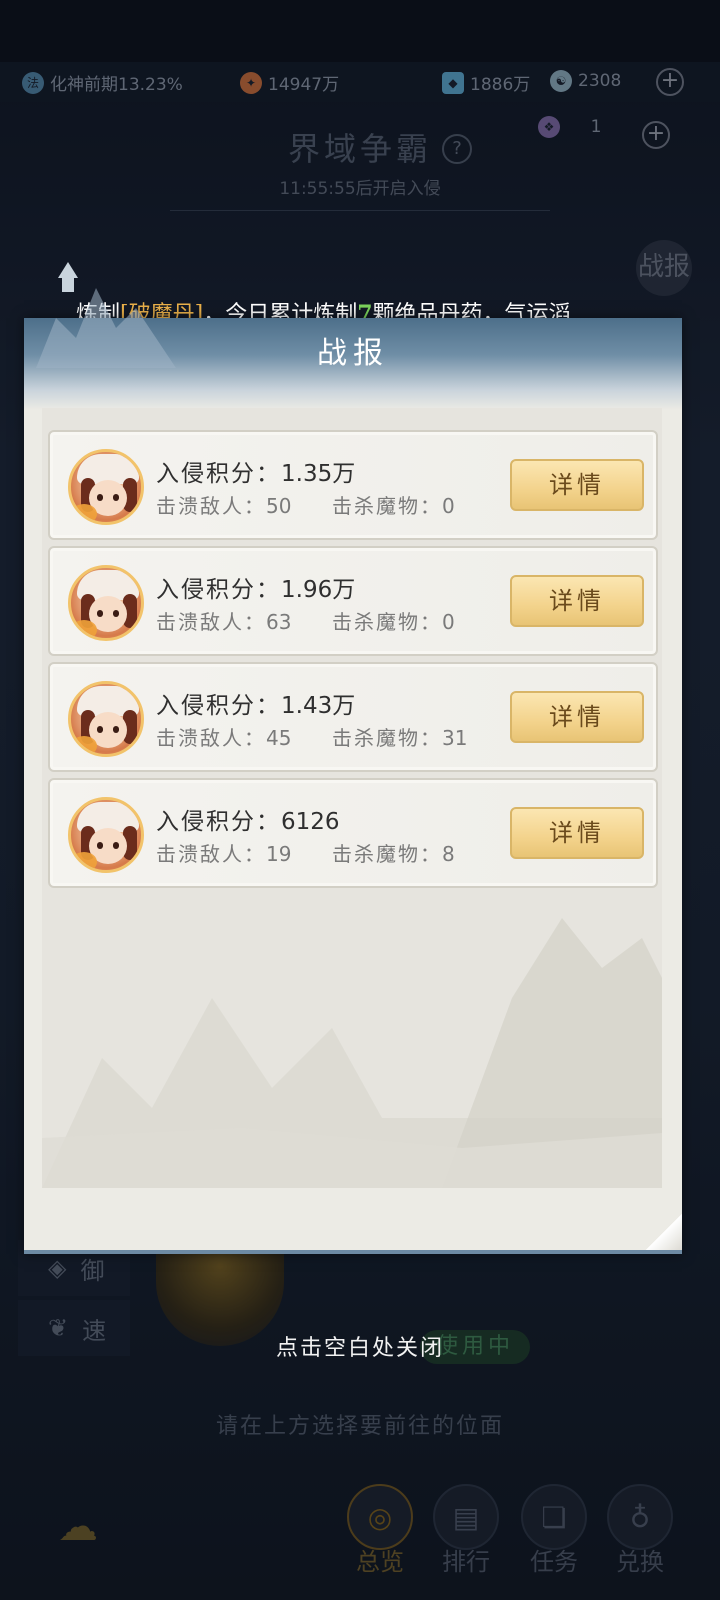 Image resolution: width=720 pixels, height=1600 pixels. I want to click on routed-value: 45, so click(279, 738).